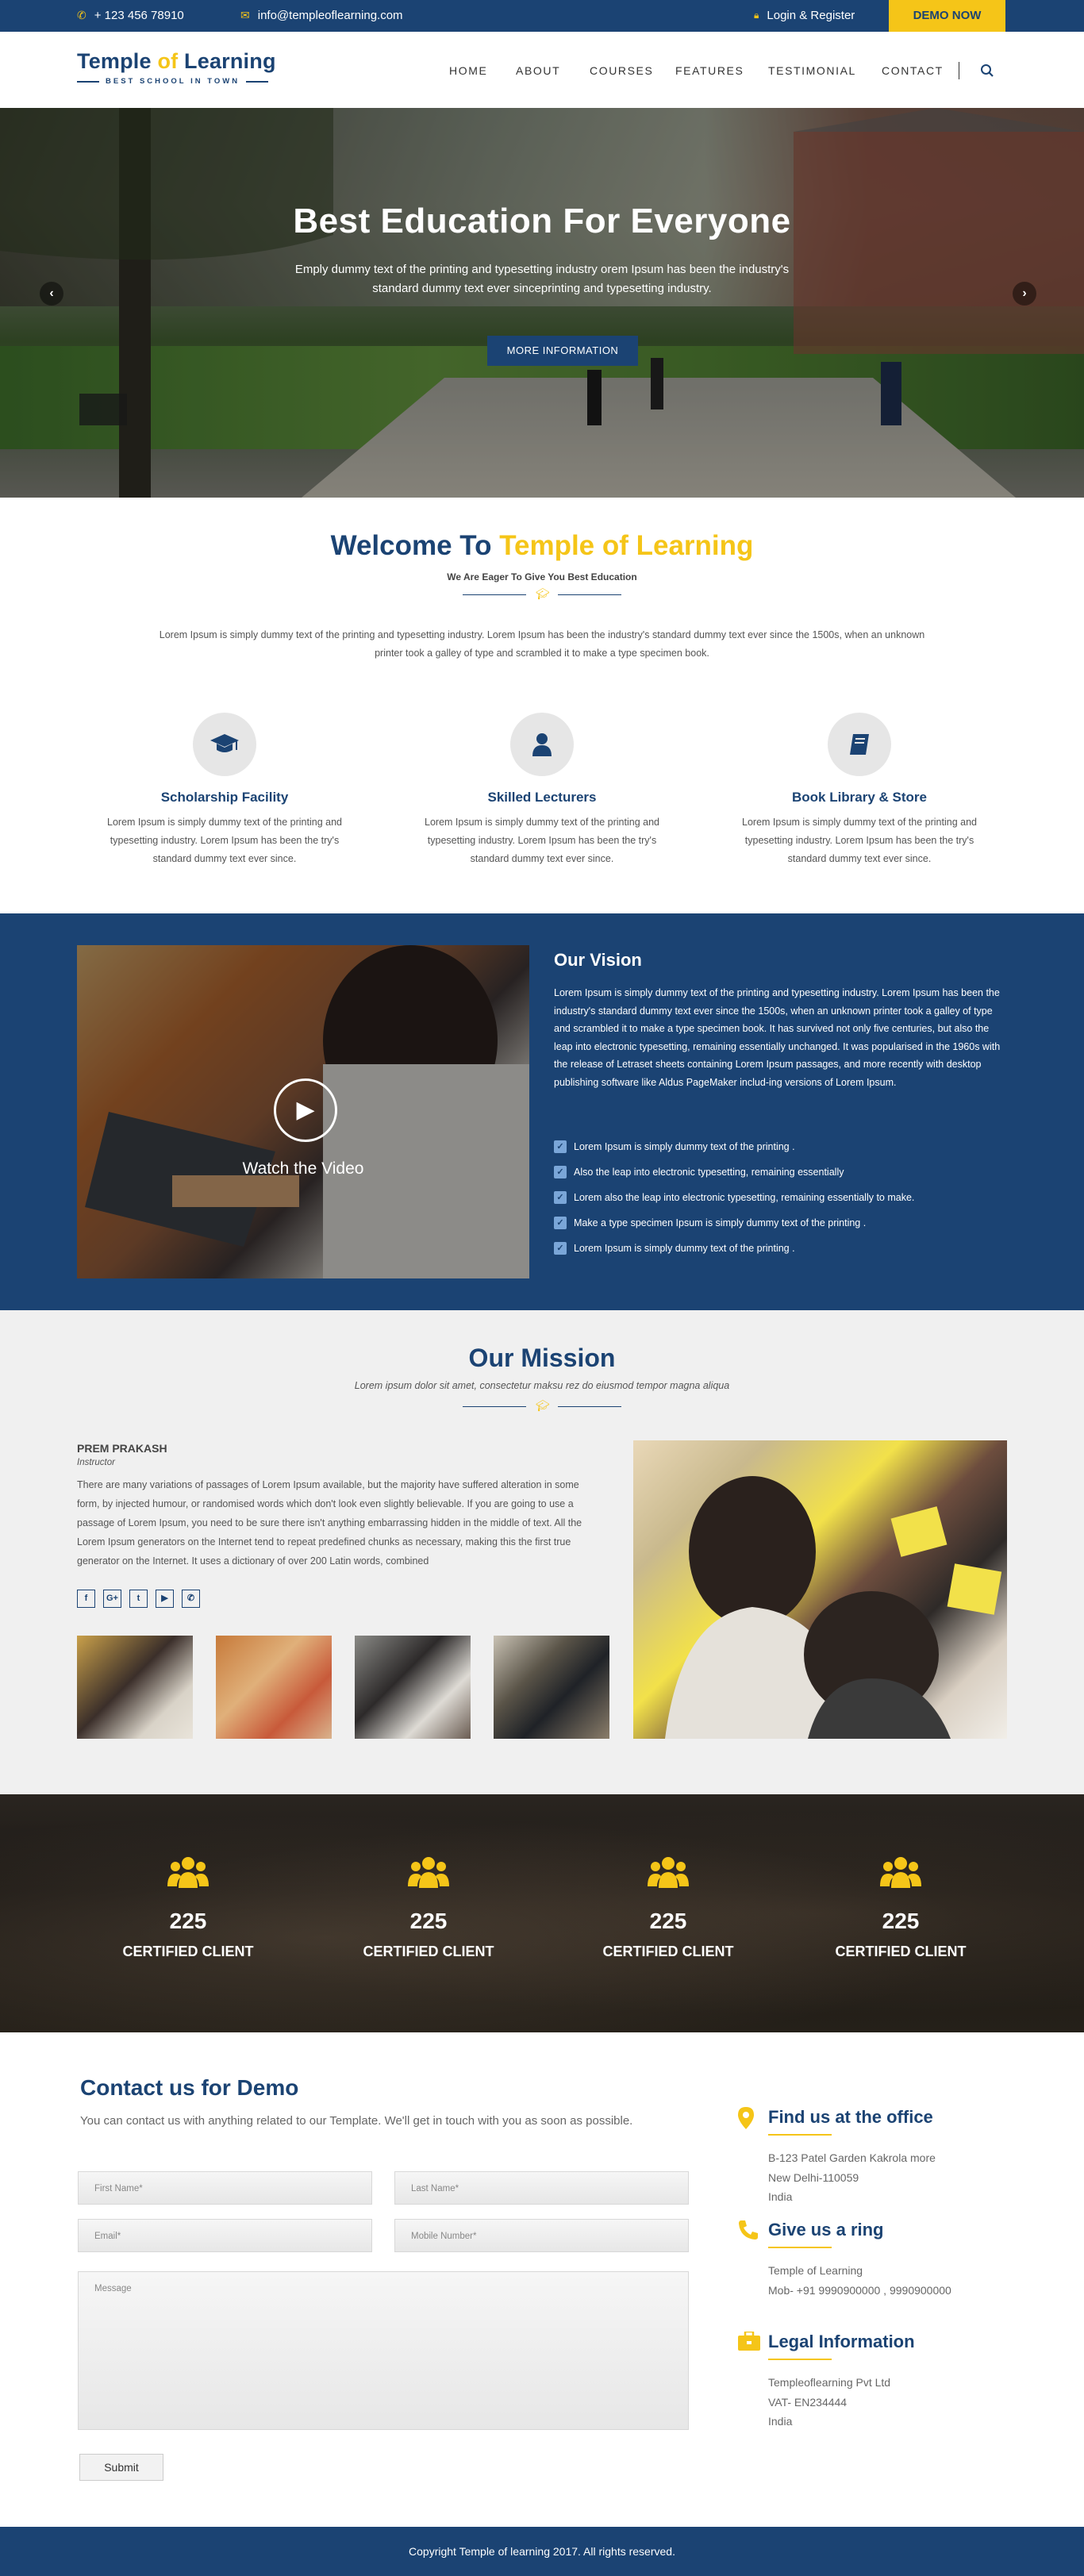 This screenshot has width=1084, height=2576. I want to click on hero-title: Best Education For Everyone, so click(542, 221).